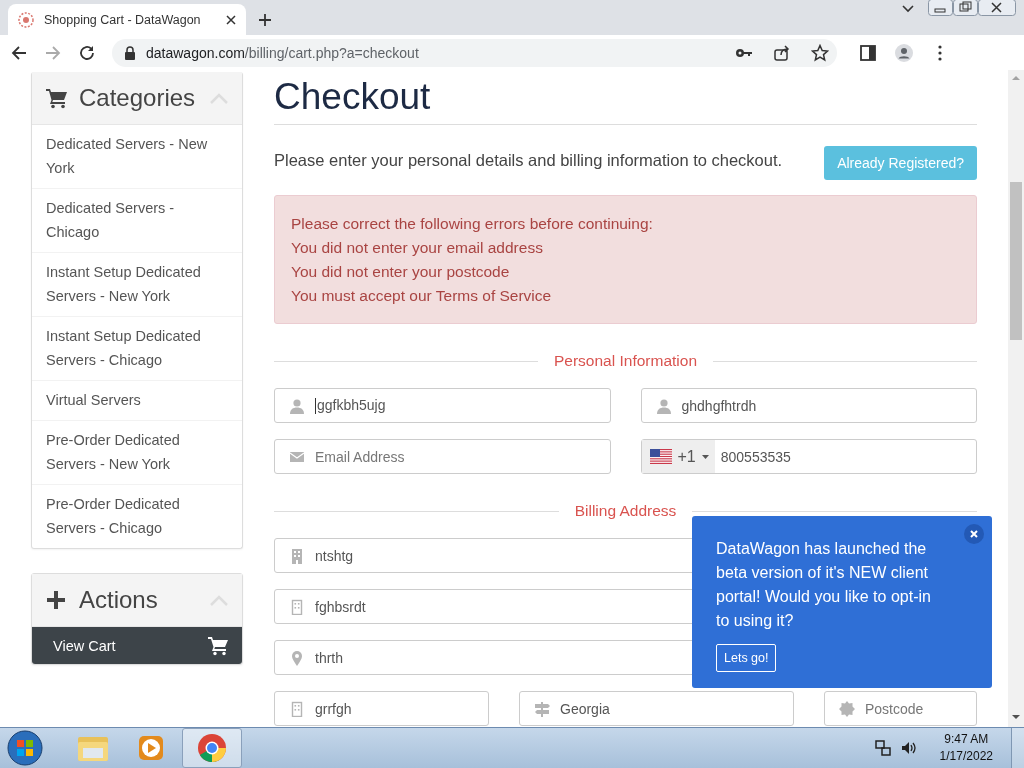 The width and height of the screenshot is (1024, 768). I want to click on error-message: You did not enter your email address, so click(417, 248).